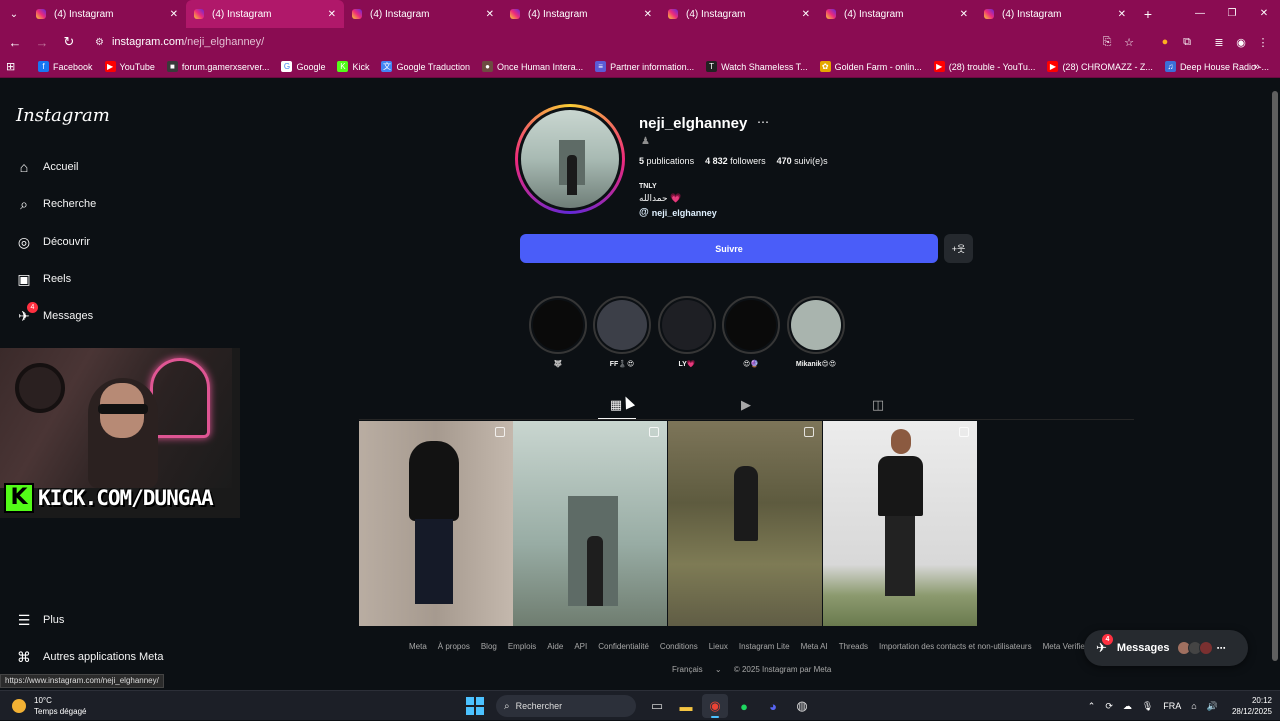 Image resolution: width=1280 pixels, height=721 pixels. Describe the element at coordinates (1275, 384) in the screenshot. I see `page-scrollbar` at that location.